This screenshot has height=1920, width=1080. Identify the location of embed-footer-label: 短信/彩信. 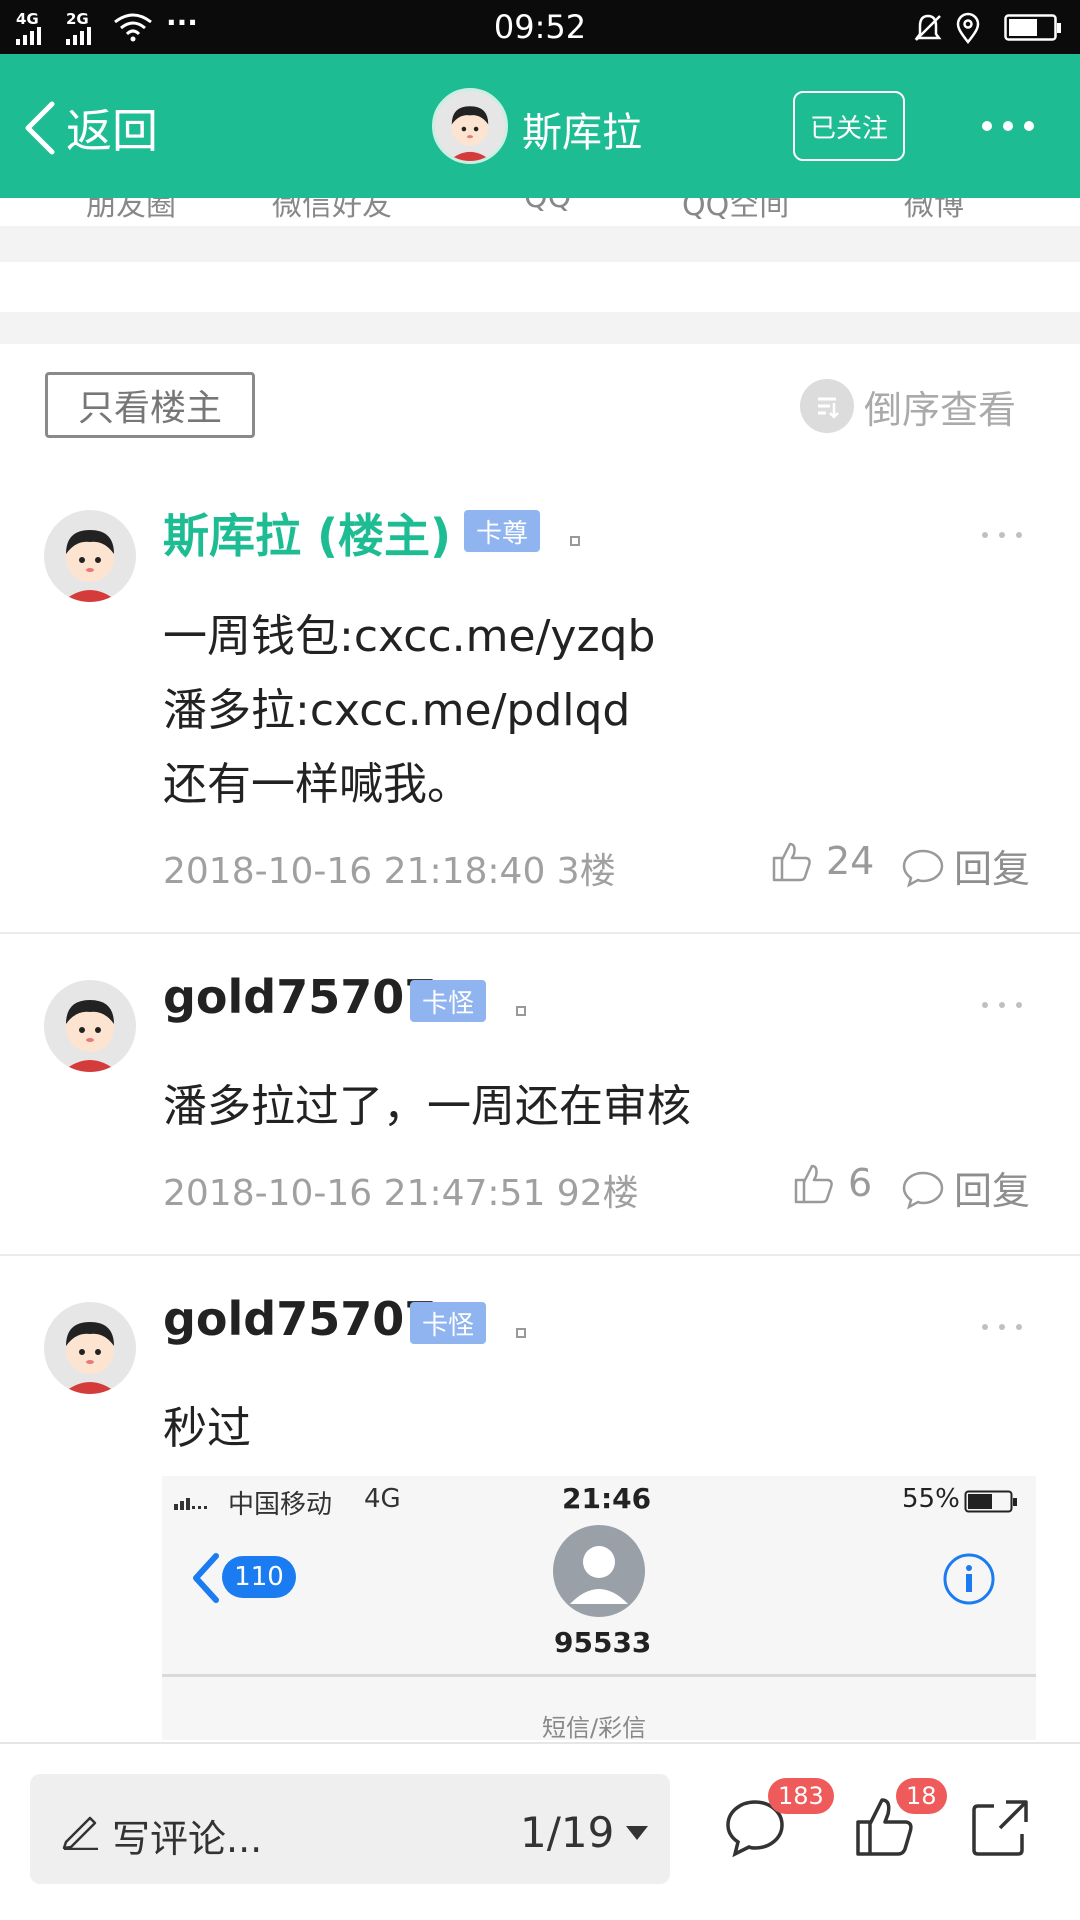
(594, 1727).